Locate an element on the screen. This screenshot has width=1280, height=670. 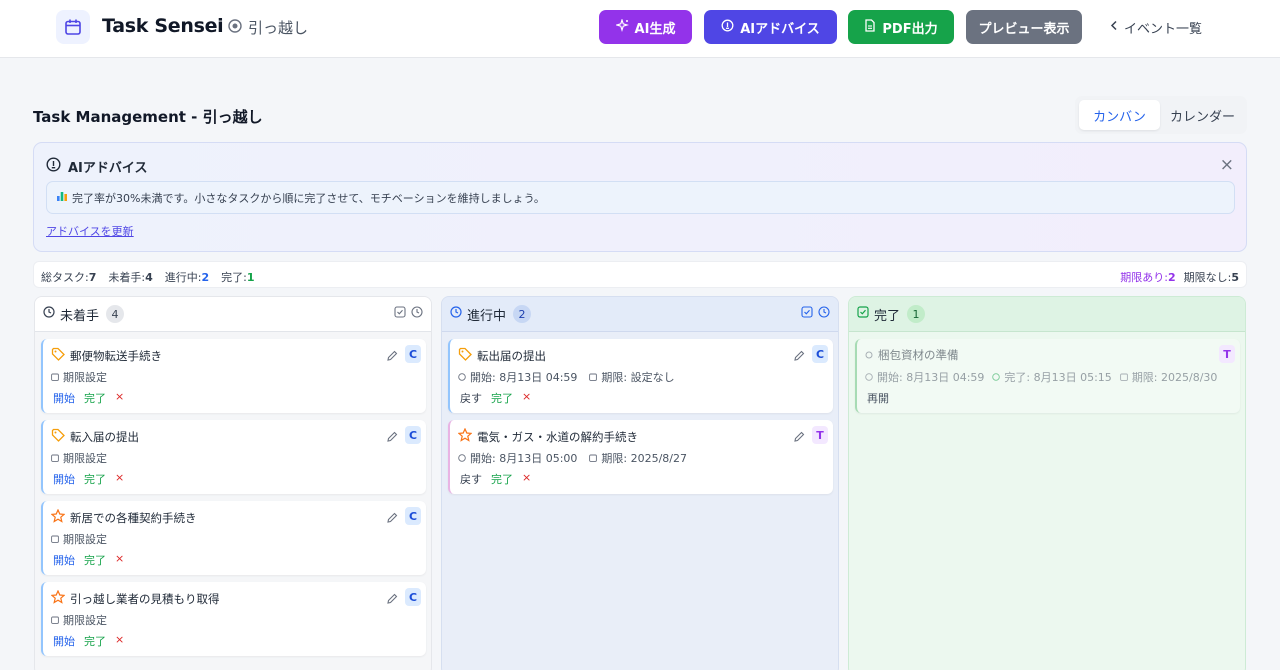
task-title-row: 転入届の提出 is located at coordinates (95, 436).